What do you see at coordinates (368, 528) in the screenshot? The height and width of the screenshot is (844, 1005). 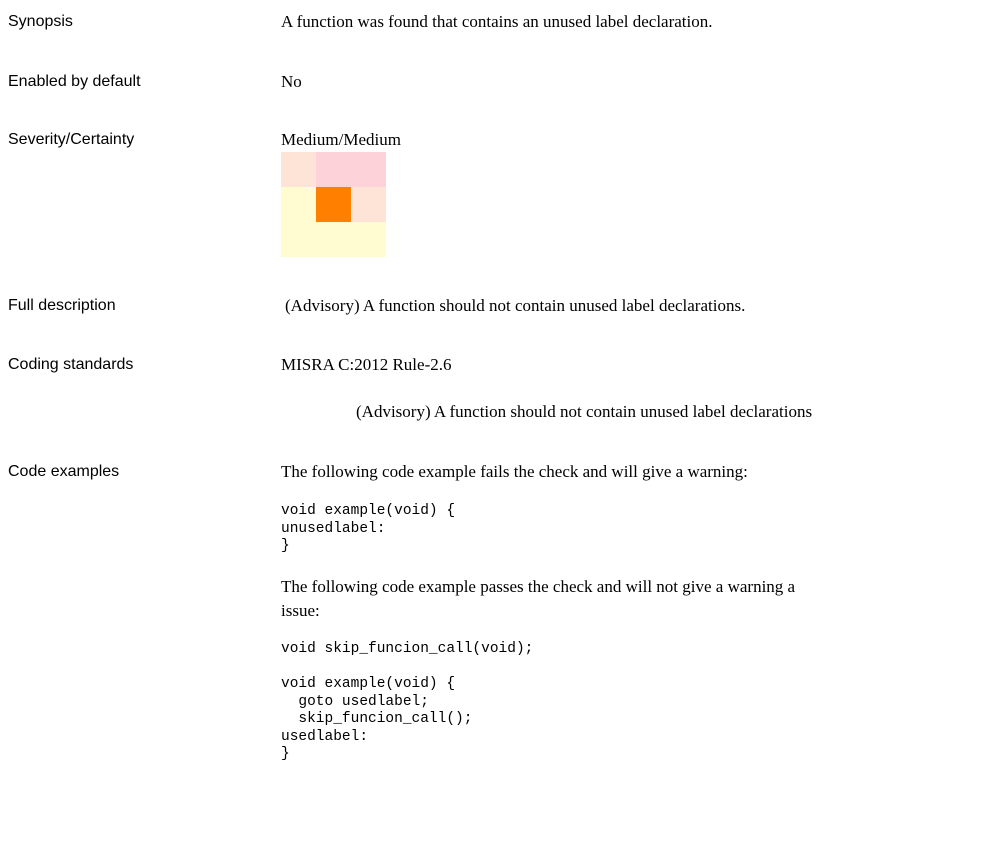 I see `fail-code-block: void example(void) { unusedlabel: }` at bounding box center [368, 528].